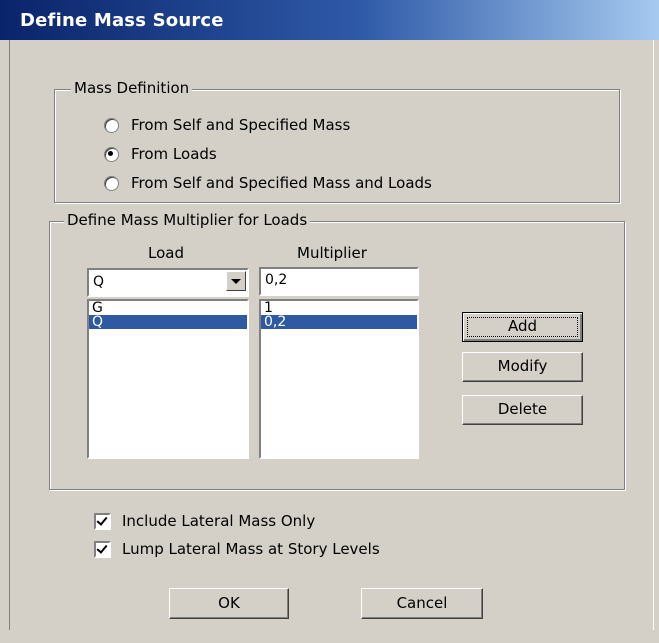  I want to click on dialog-title: Define Mass Source, so click(122, 20).